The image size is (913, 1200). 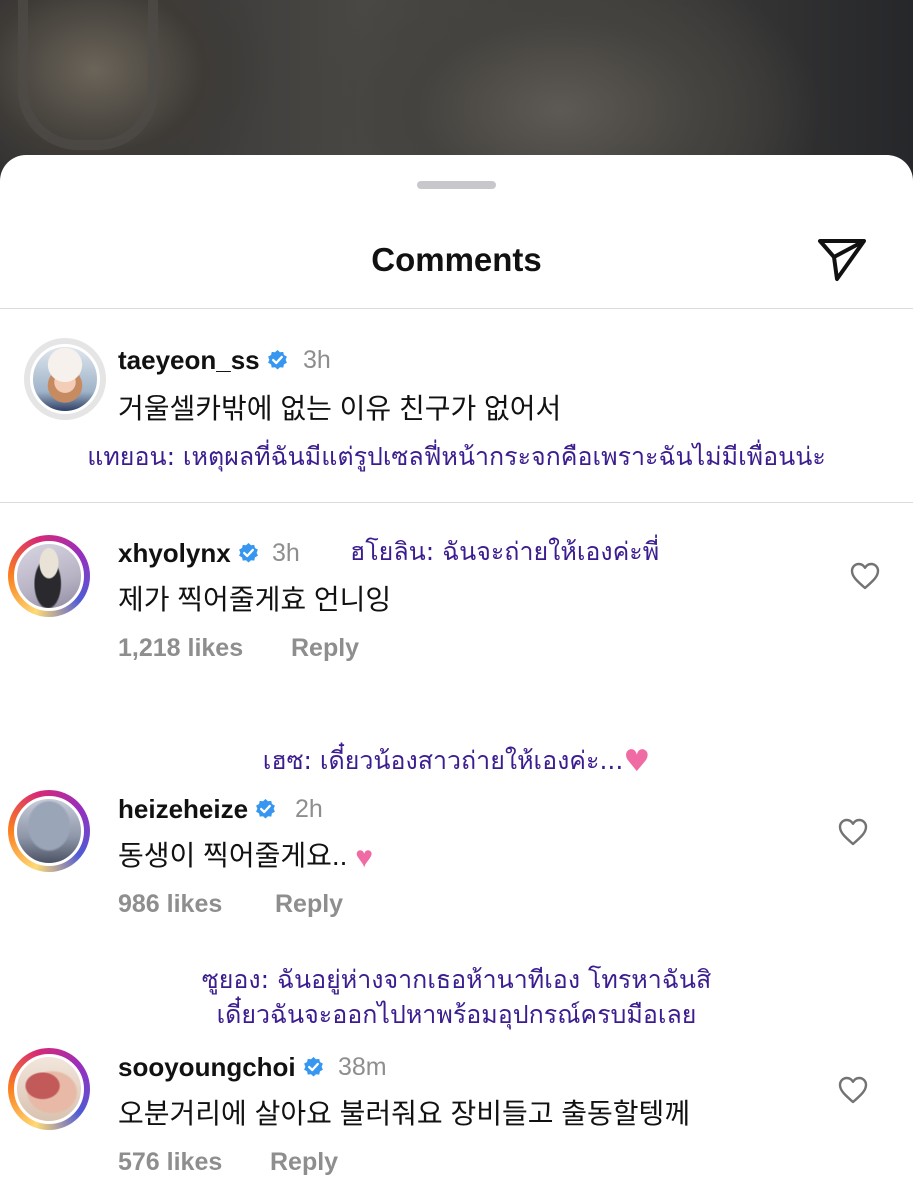 What do you see at coordinates (505, 551) in the screenshot?
I see `comment-translation: ฮโยลิน: ฉันจะถ่ายให้เองค่ะพี่` at bounding box center [505, 551].